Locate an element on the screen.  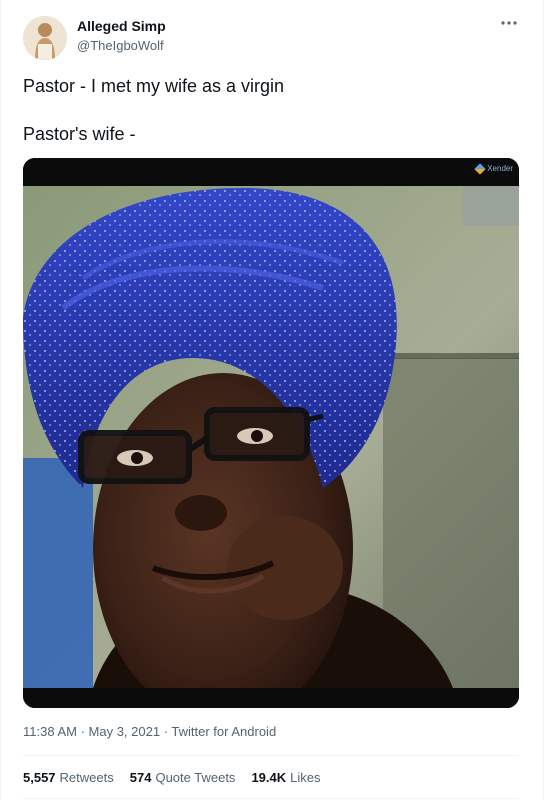
likes-label: Likes is located at coordinates (305, 777).